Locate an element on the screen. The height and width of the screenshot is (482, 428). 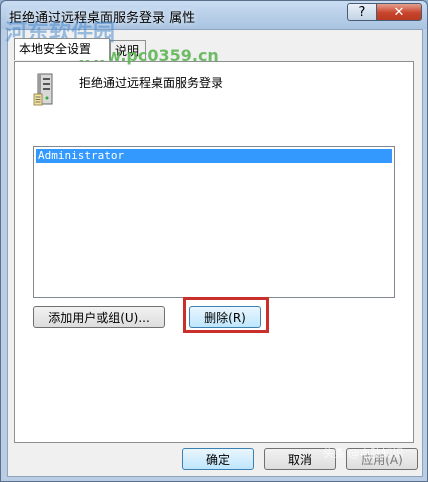
server-icon is located at coordinates (43, 89).